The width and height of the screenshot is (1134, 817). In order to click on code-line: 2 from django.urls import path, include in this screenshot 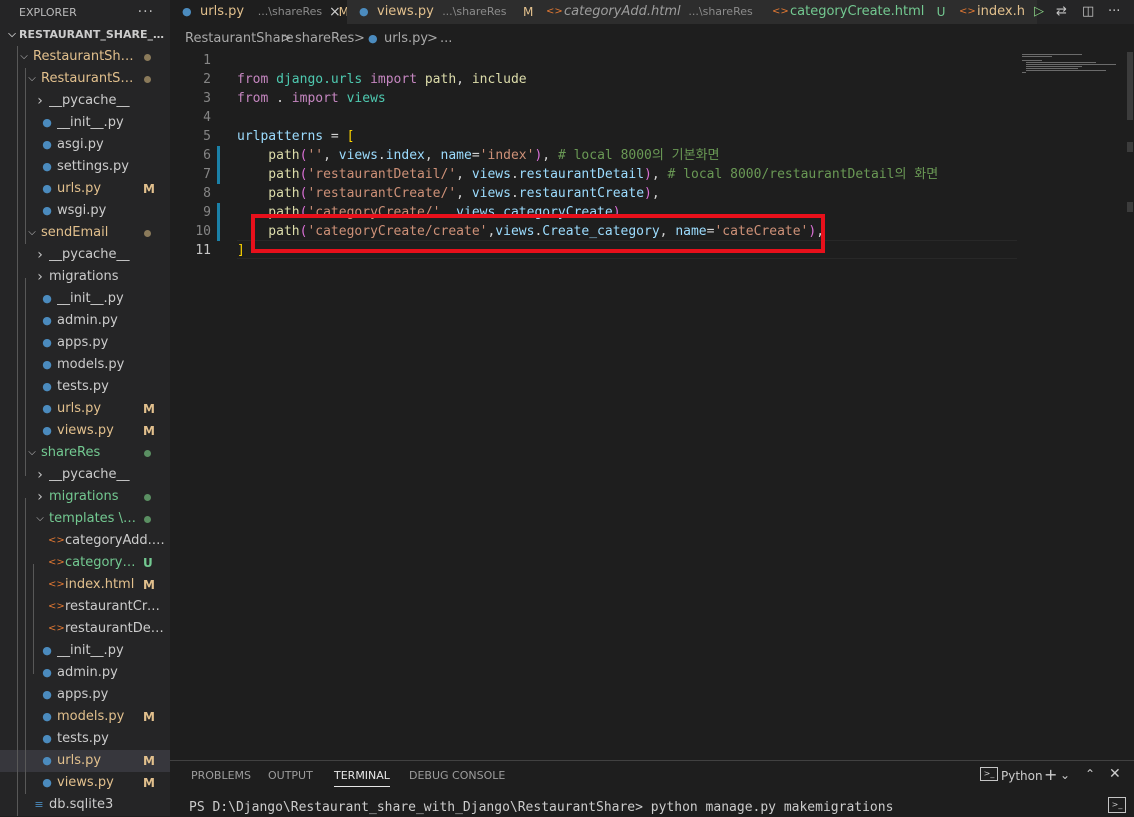, I will do `click(652, 79)`.